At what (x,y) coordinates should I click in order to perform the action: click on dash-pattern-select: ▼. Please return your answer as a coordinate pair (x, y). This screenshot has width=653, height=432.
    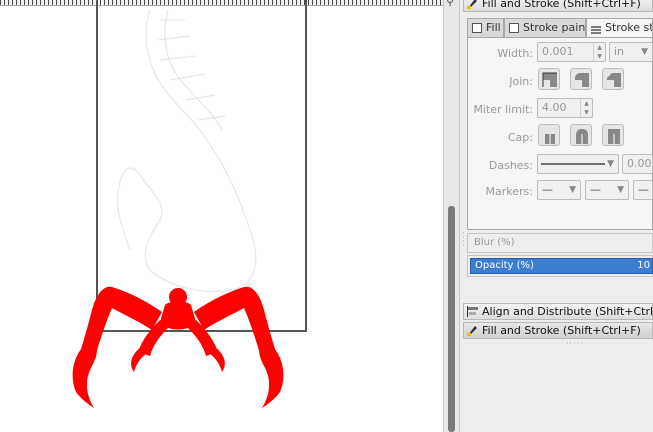
    Looking at the image, I should click on (578, 164).